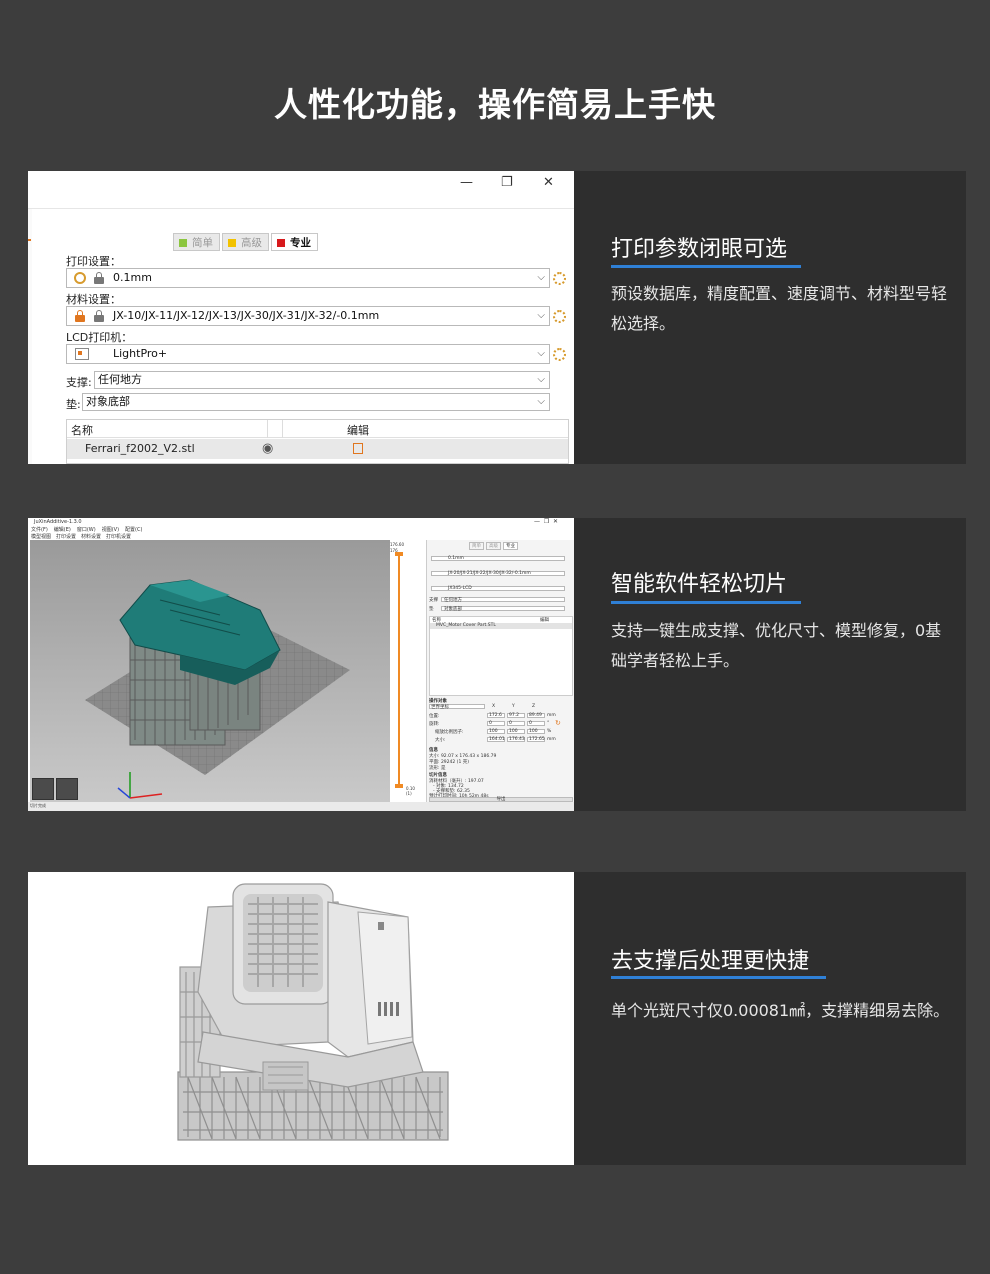 The width and height of the screenshot is (990, 1274). Describe the element at coordinates (495, 104) in the screenshot. I see `page-title: 人性化功能，操作简易上手快` at that location.